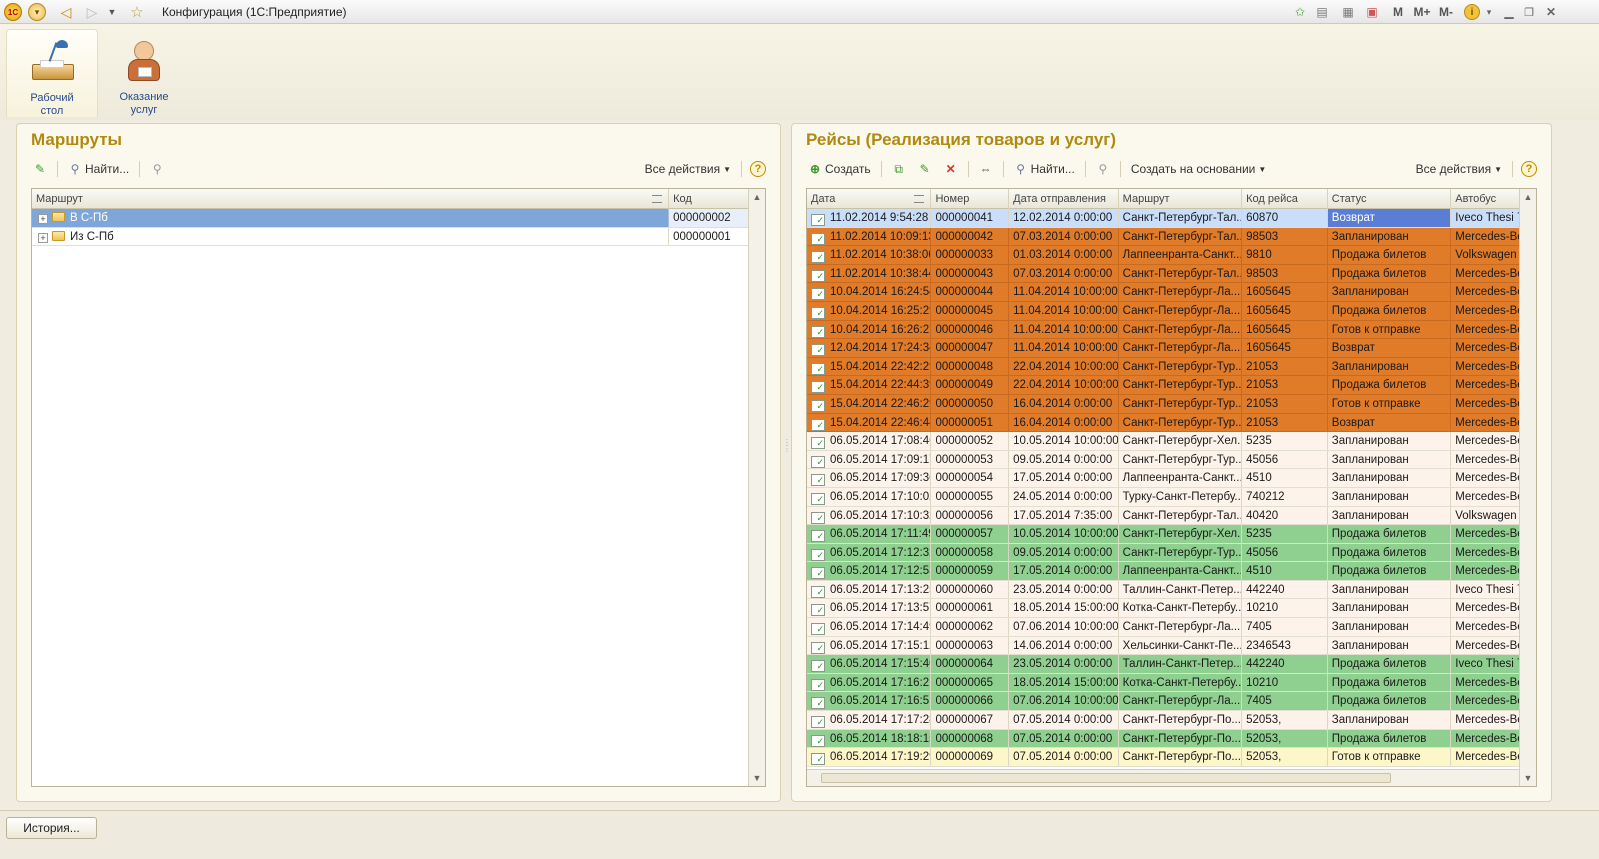 The image size is (1599, 859). I want to click on calculator-icon: ▦, so click(1348, 12).